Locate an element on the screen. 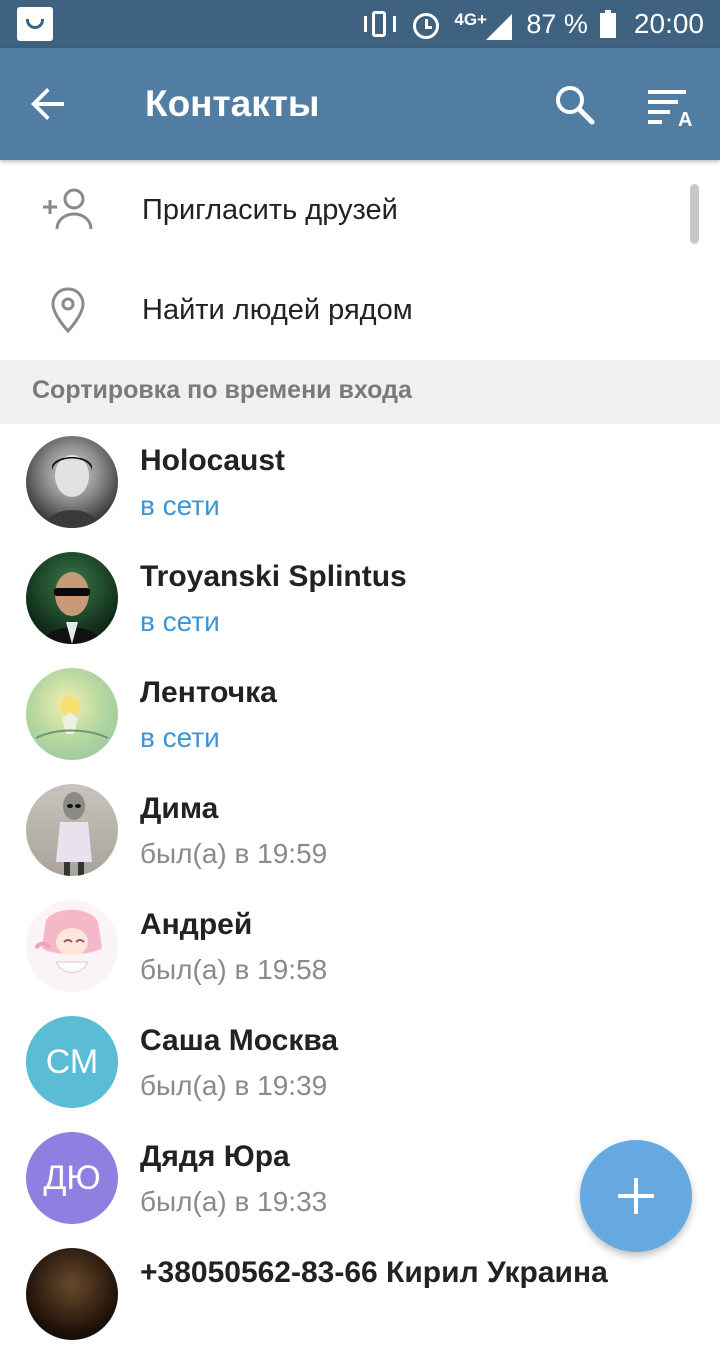  contact-status: был(а) в 19:58 is located at coordinates (234, 969).